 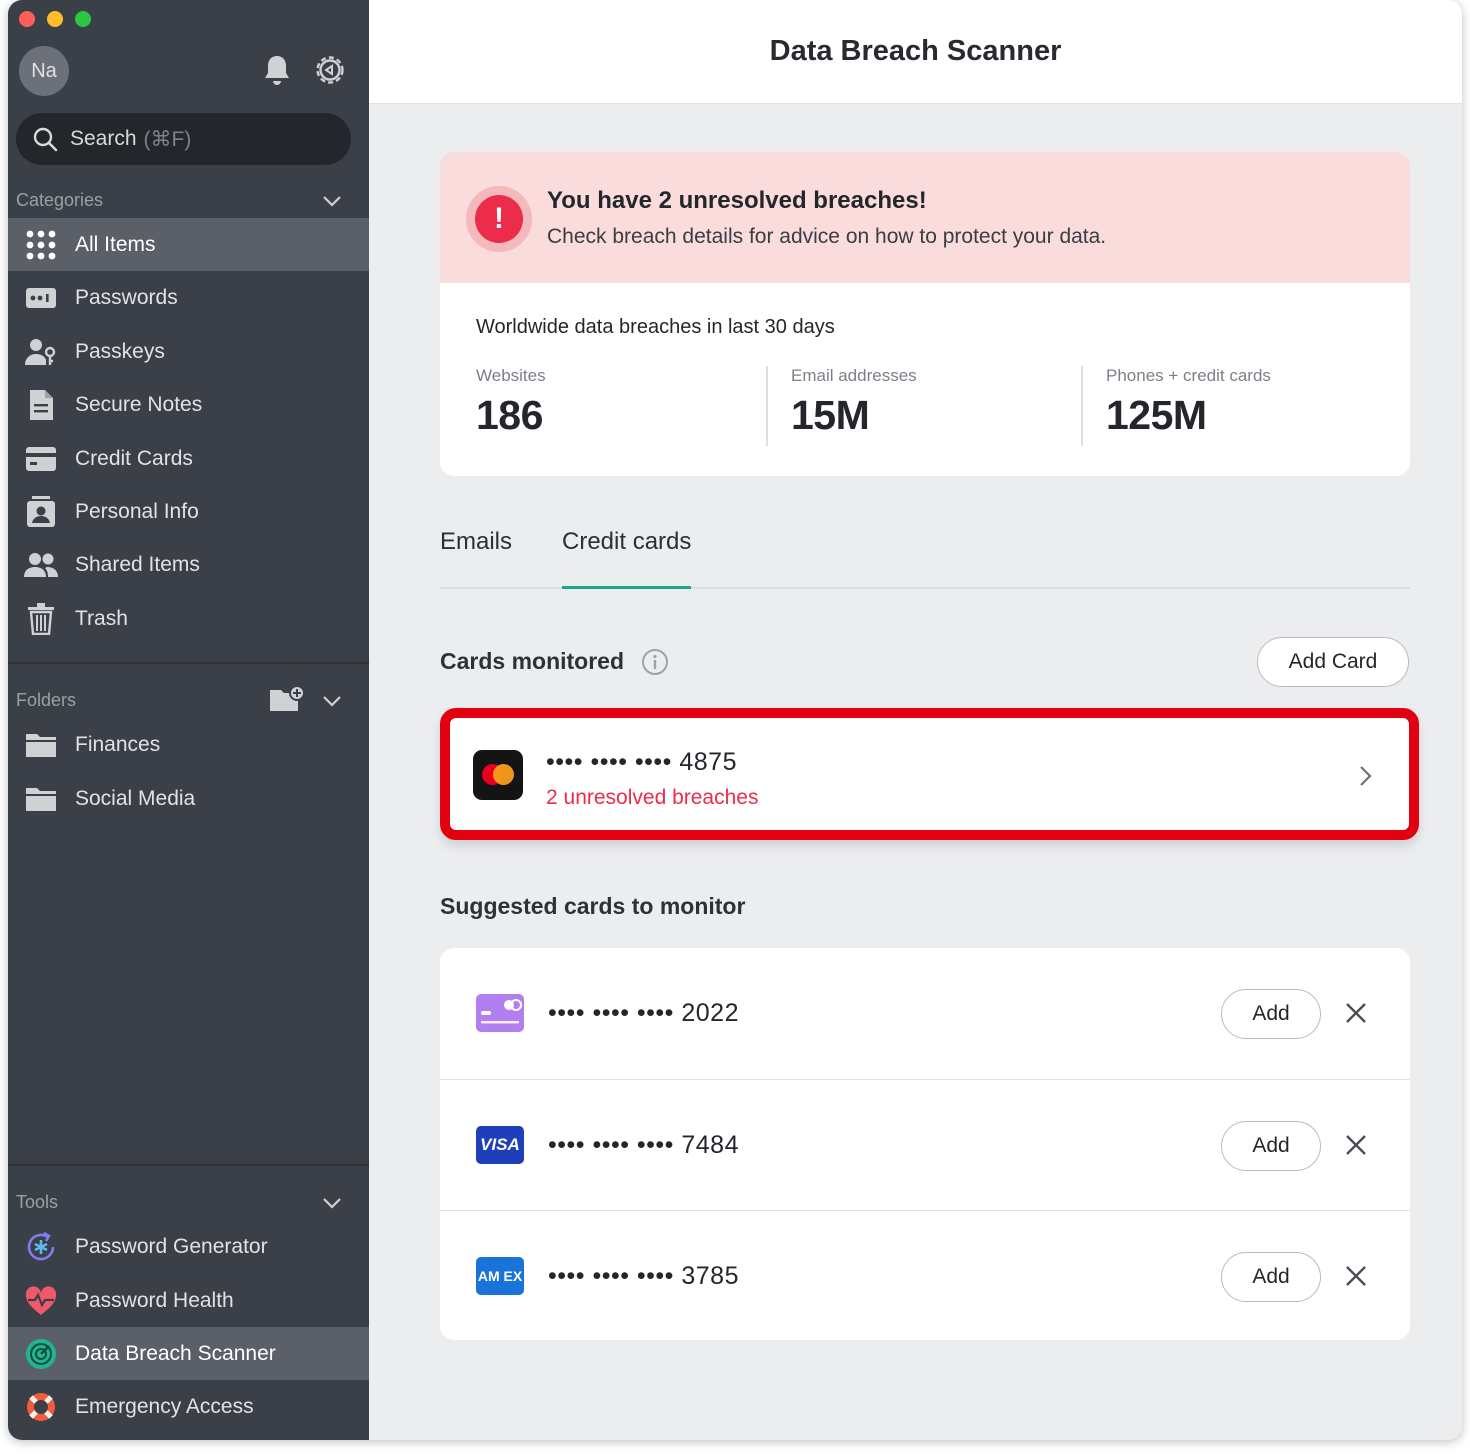 What do you see at coordinates (1271, 1014) in the screenshot?
I see `add-card-2022-button: Add` at bounding box center [1271, 1014].